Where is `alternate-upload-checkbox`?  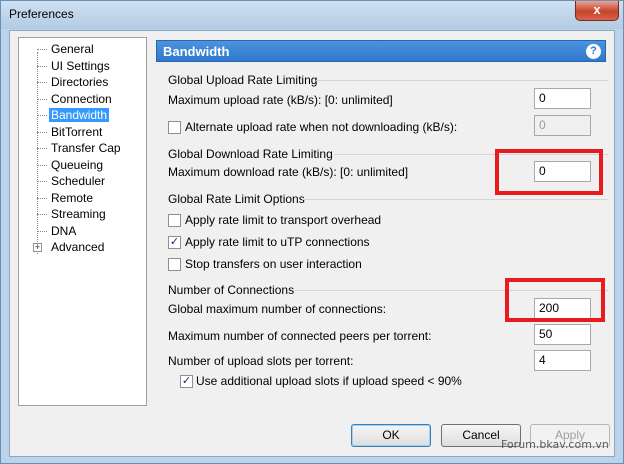
alternate-upload-checkbox is located at coordinates (174, 127).